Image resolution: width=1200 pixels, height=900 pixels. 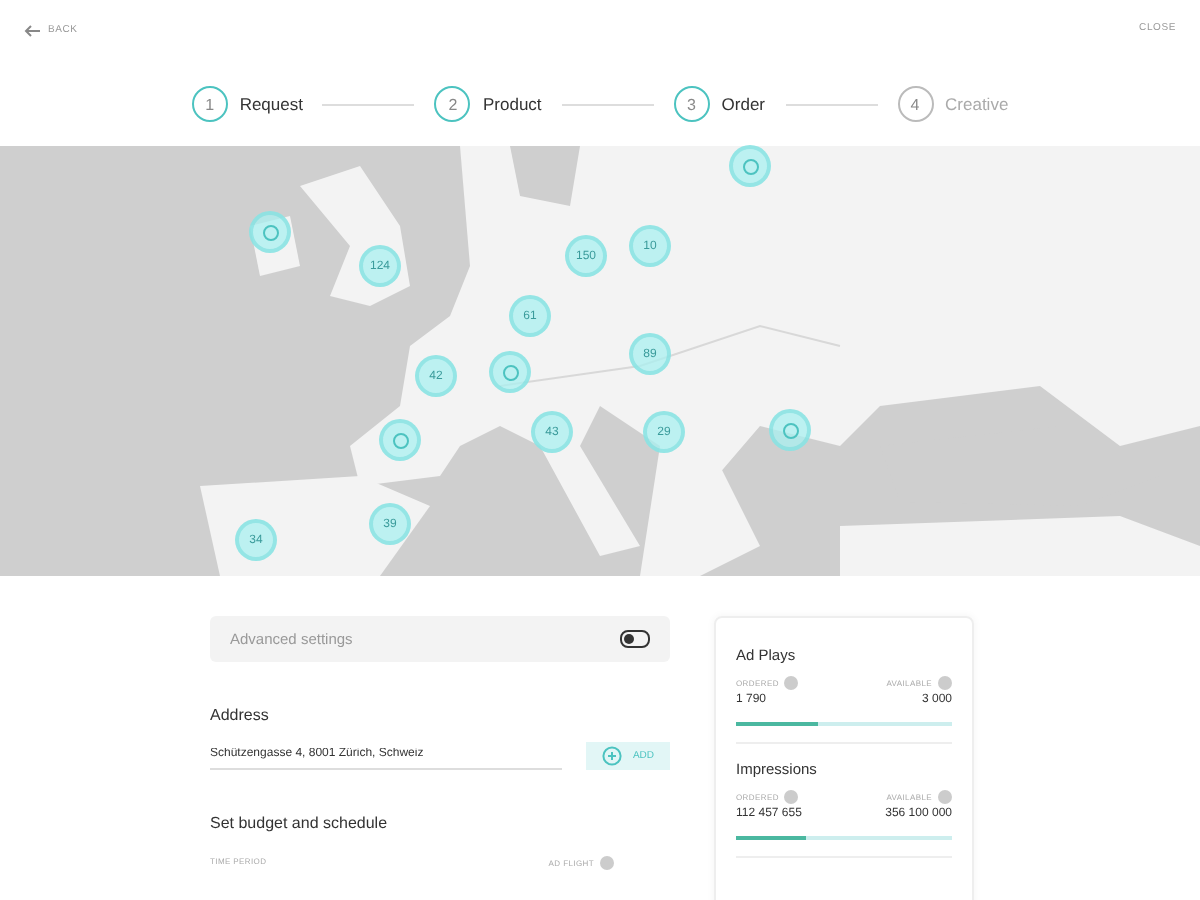 What do you see at coordinates (635, 639) in the screenshot?
I see `toggle-switch` at bounding box center [635, 639].